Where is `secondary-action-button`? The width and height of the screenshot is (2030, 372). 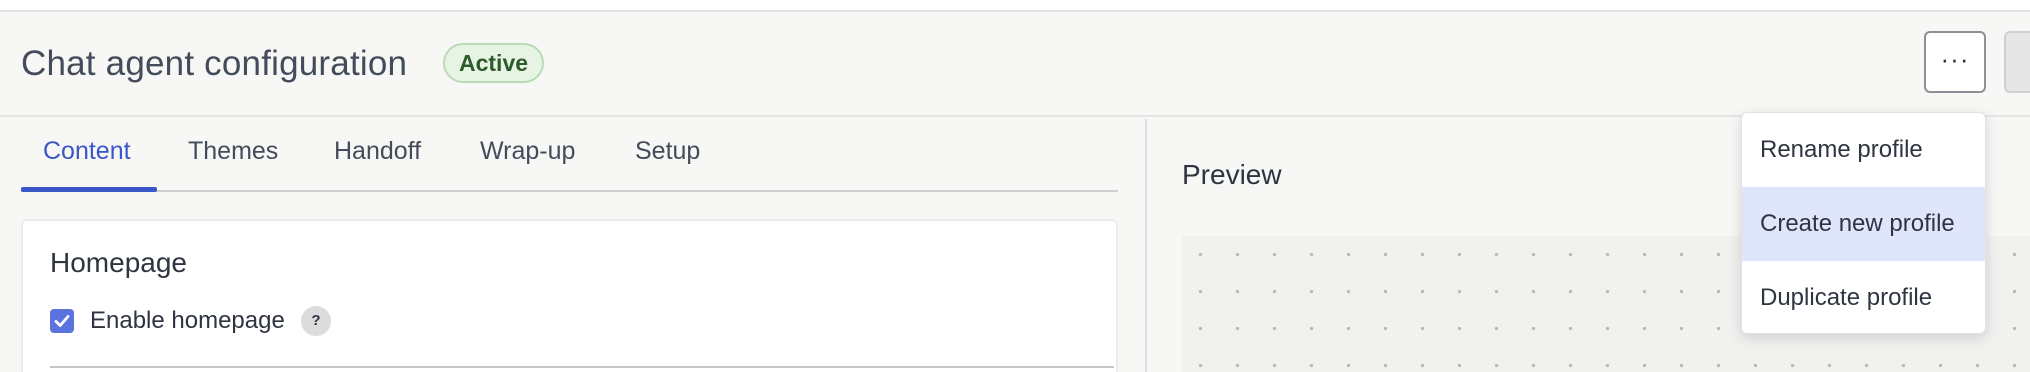 secondary-action-button is located at coordinates (2017, 62).